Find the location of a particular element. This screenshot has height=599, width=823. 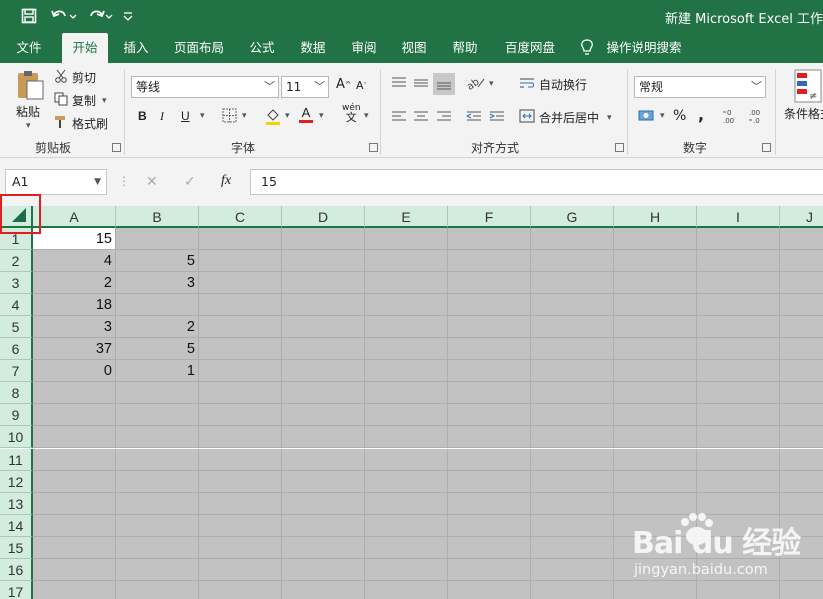

cell-a3: 2 is located at coordinates (74, 283).